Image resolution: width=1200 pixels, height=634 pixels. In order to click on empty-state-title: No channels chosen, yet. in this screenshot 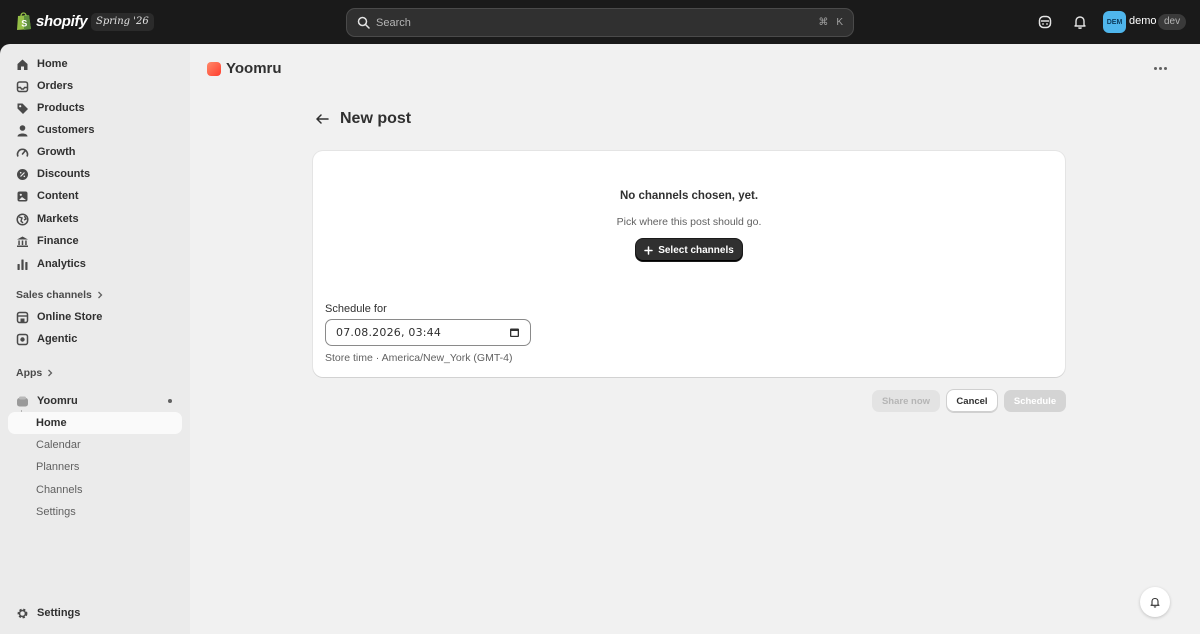, I will do `click(689, 196)`.